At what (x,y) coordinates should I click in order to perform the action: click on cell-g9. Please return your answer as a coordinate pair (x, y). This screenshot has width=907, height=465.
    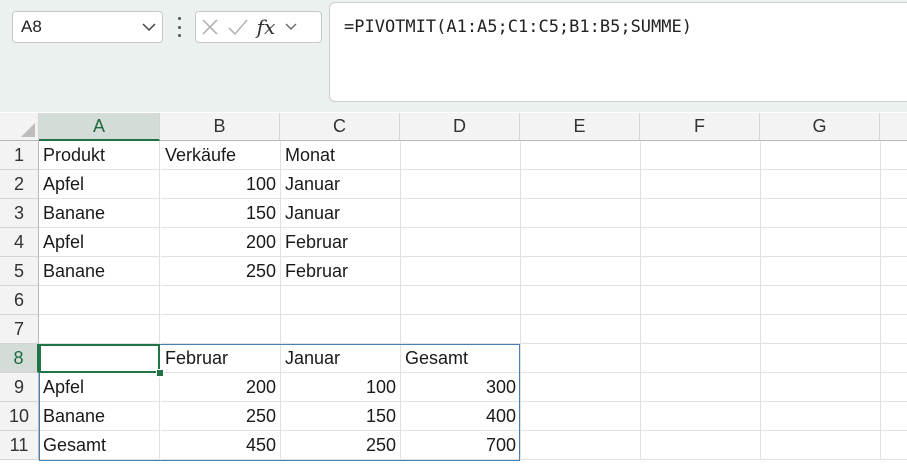
    Looking at the image, I should click on (821, 387).